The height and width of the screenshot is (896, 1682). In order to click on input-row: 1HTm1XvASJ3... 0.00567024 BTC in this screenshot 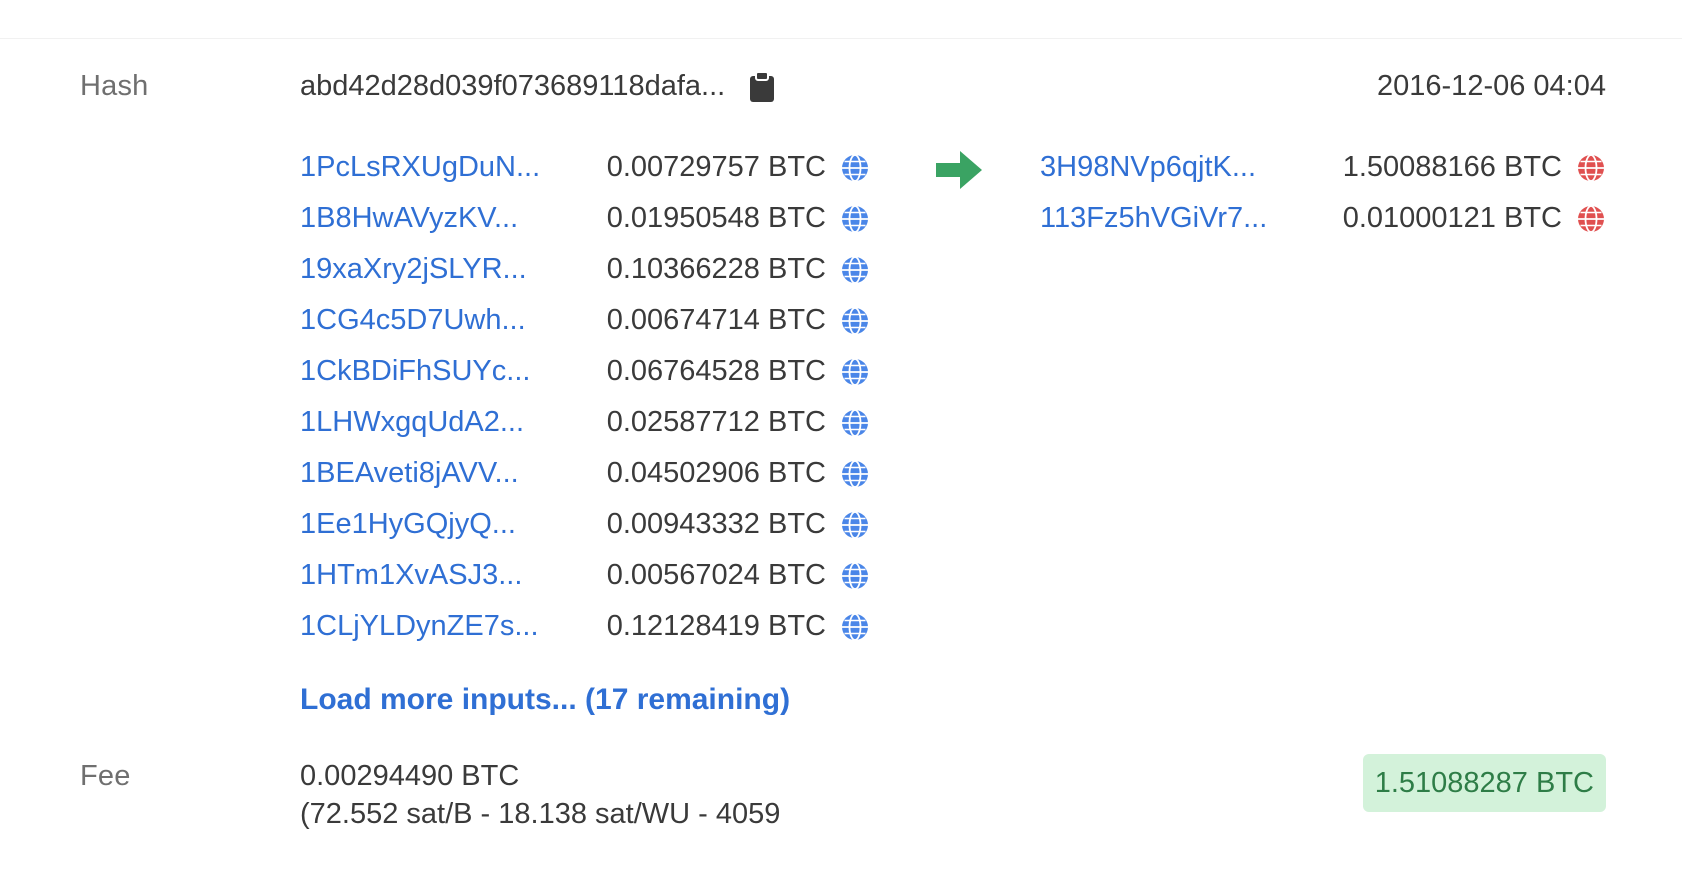, I will do `click(585, 575)`.